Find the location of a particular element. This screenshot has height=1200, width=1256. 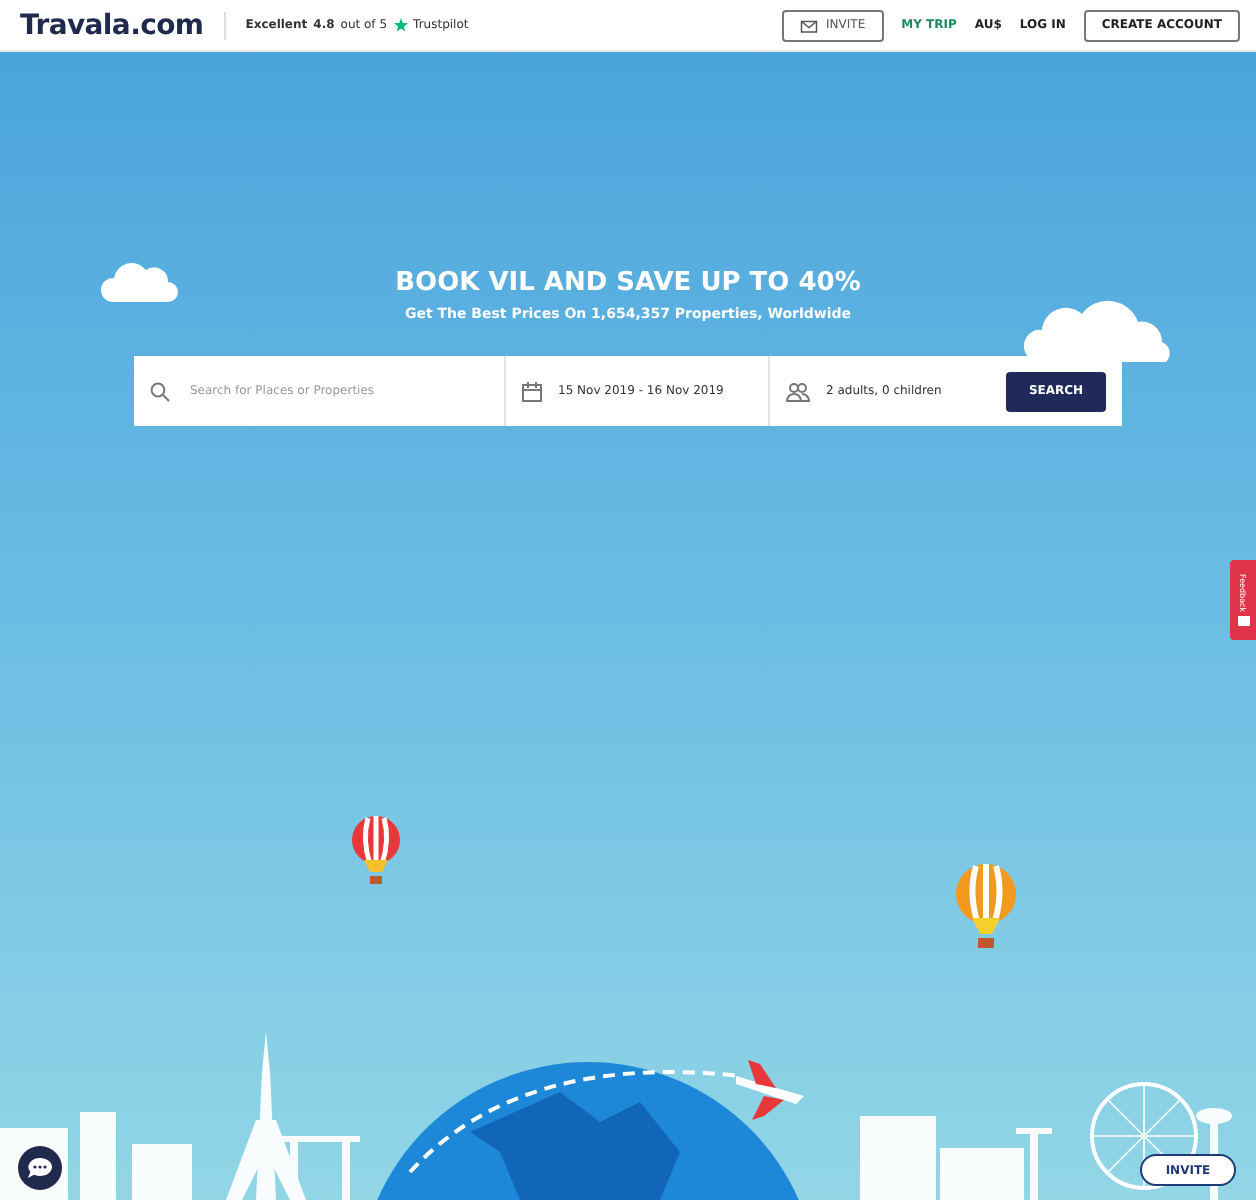

star-icon is located at coordinates (400, 25).